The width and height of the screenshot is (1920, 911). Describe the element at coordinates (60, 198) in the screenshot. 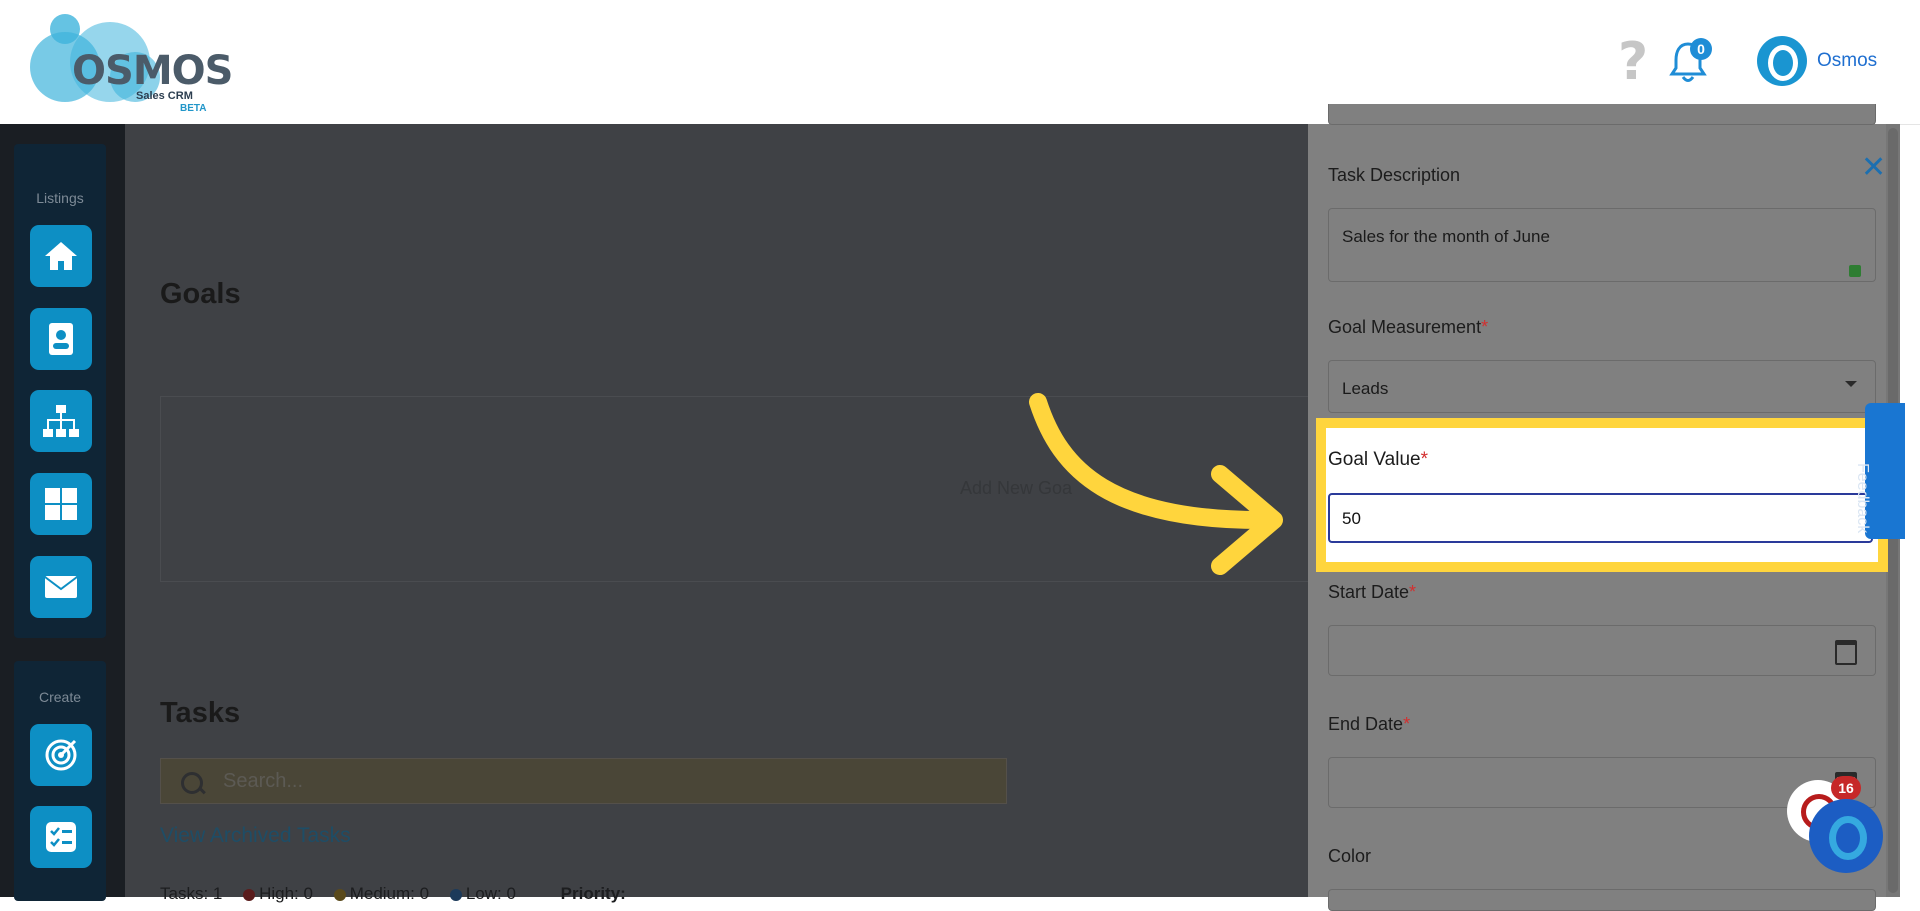

I see `sidebar-listings-label: Listings` at that location.